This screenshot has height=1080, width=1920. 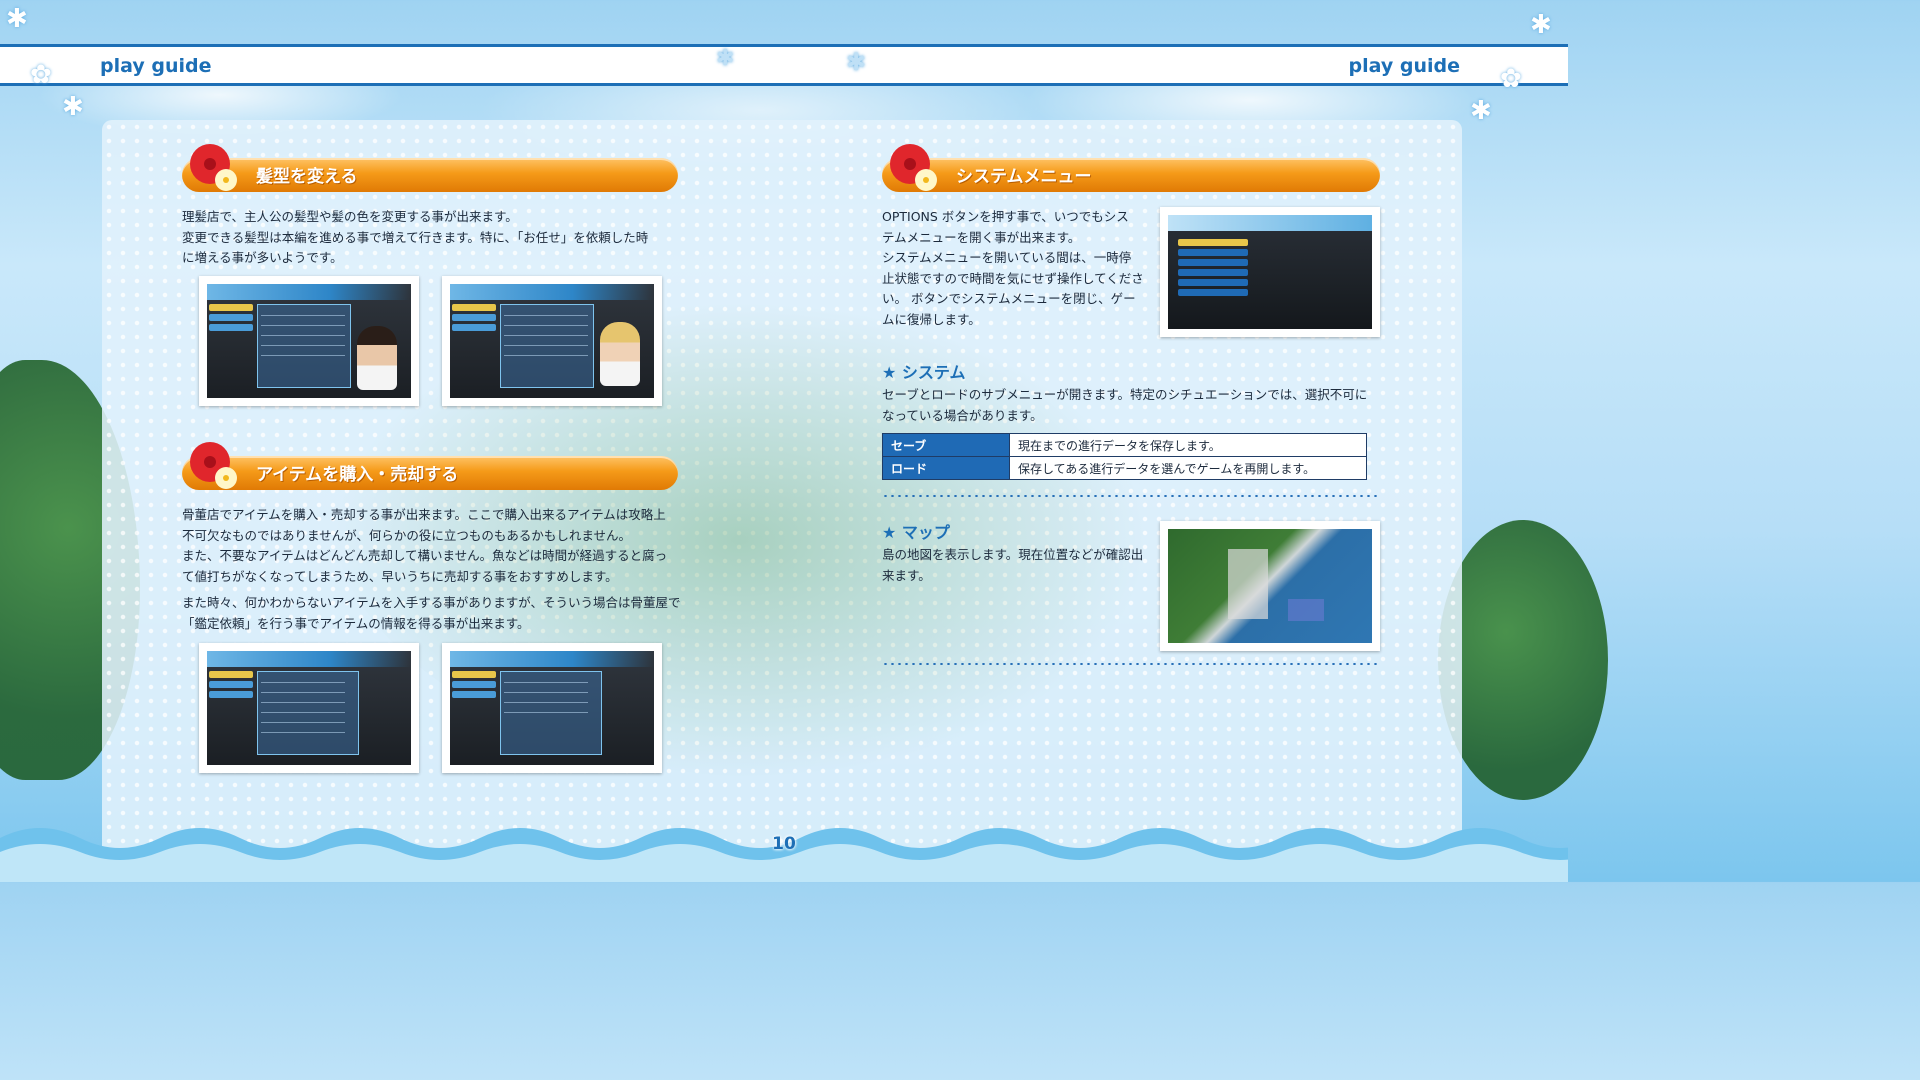 What do you see at coordinates (946, 468) in the screenshot?
I see `table-key: ロード` at bounding box center [946, 468].